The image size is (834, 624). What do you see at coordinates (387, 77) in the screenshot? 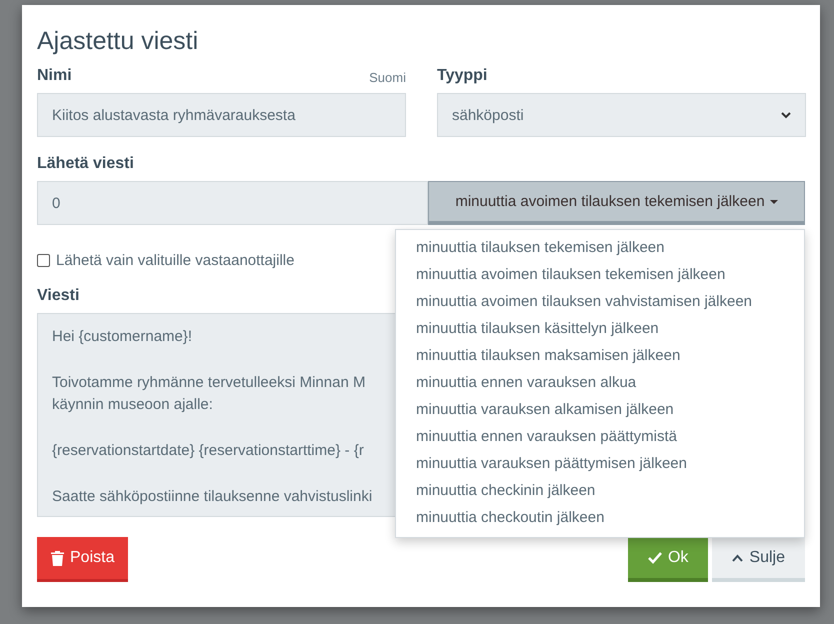
I see `language-label: Suomi` at bounding box center [387, 77].